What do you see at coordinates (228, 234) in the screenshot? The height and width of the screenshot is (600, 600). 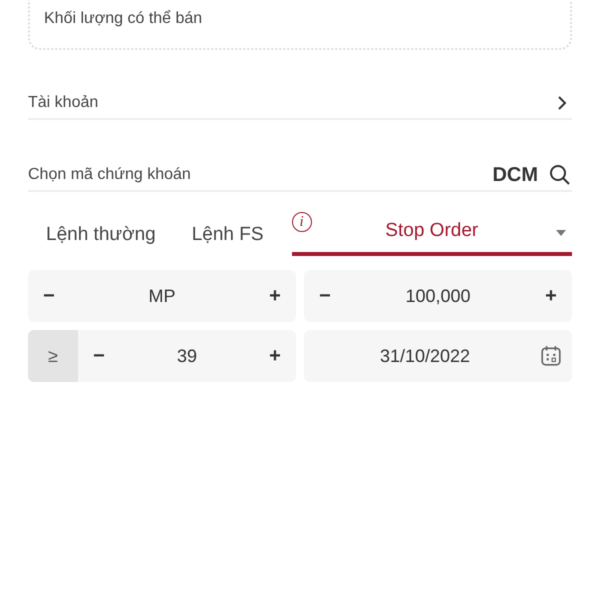 I see `order-type-tab: Lệnh FS` at bounding box center [228, 234].